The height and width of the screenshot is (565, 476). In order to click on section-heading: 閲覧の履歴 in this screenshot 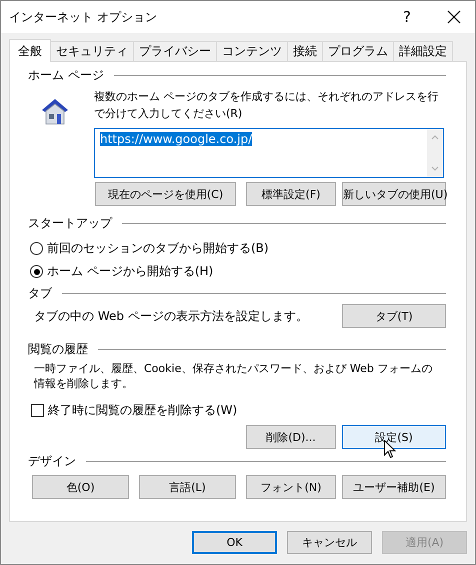, I will do `click(58, 349)`.